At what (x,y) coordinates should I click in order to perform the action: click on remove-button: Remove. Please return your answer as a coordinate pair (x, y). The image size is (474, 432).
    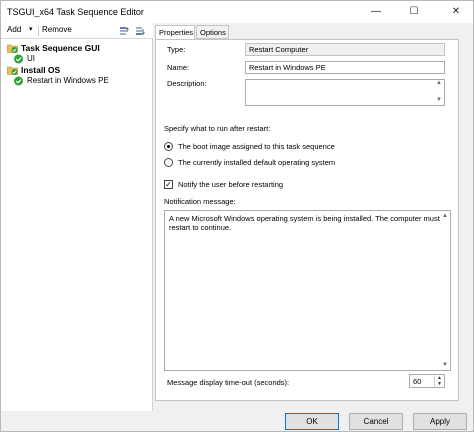
    Looking at the image, I should click on (57, 29).